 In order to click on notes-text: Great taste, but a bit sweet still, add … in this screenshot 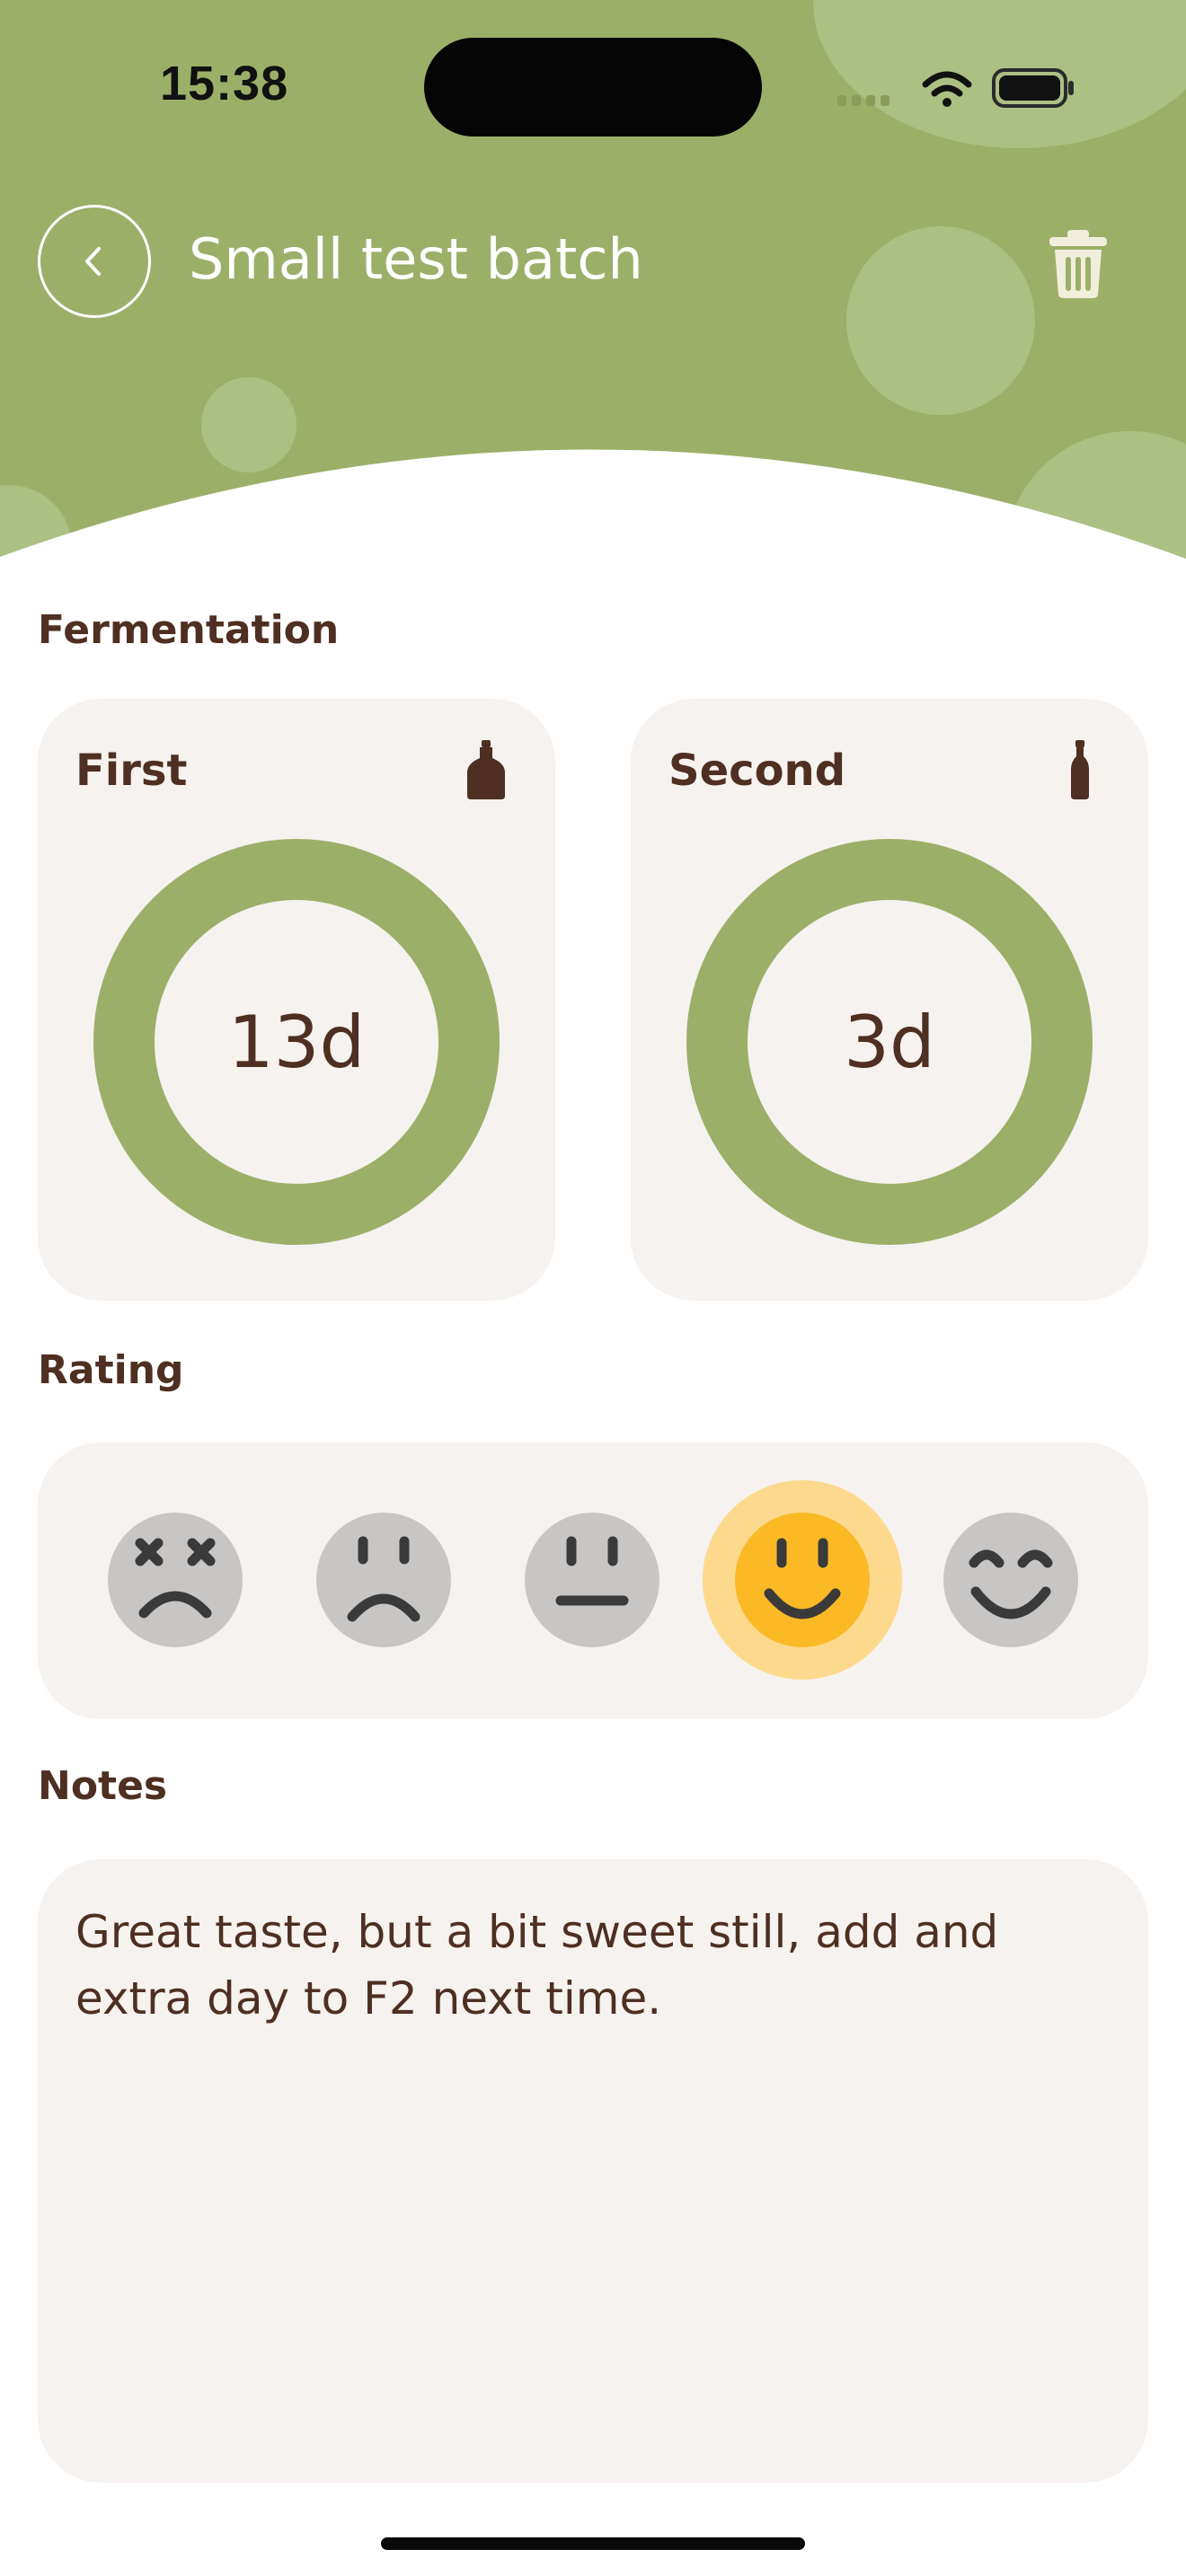, I will do `click(587, 1965)`.